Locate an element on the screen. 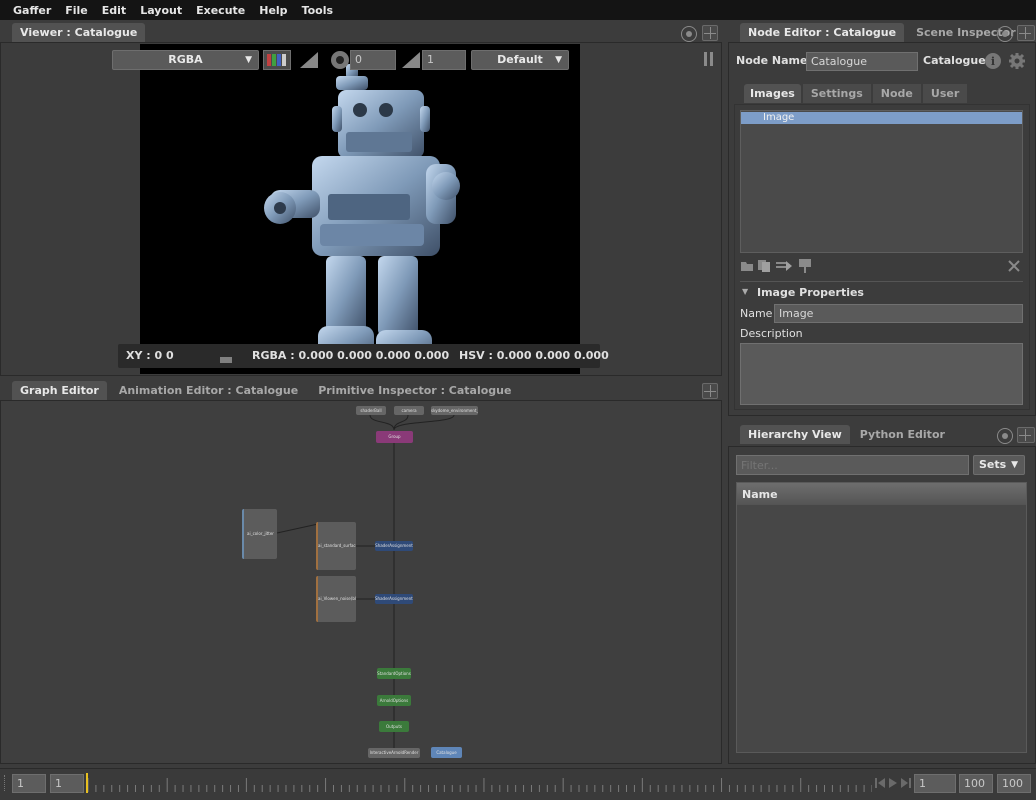 The width and height of the screenshot is (1036, 800). graph-node: ArnoldOptions is located at coordinates (394, 700).